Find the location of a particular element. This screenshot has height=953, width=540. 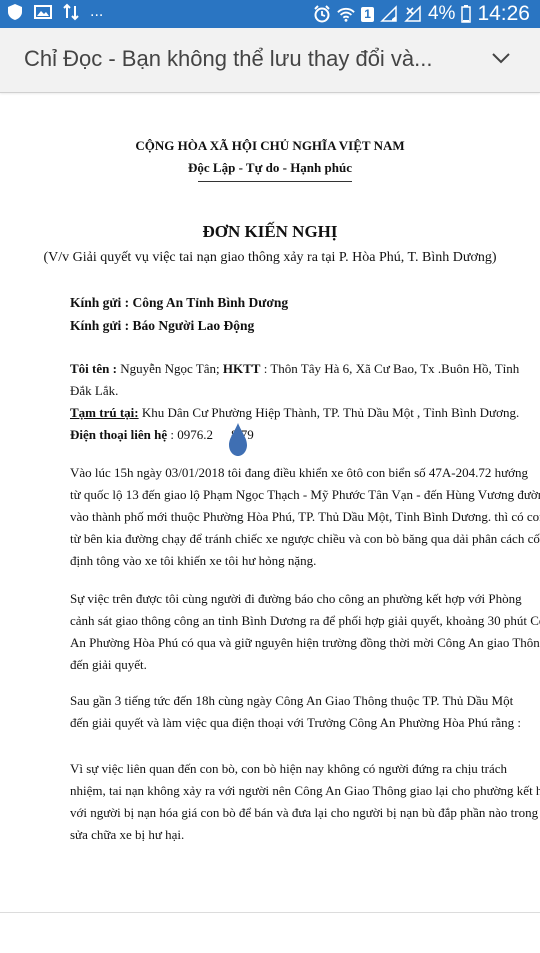

name-label: Tôi tên : is located at coordinates (93, 368).